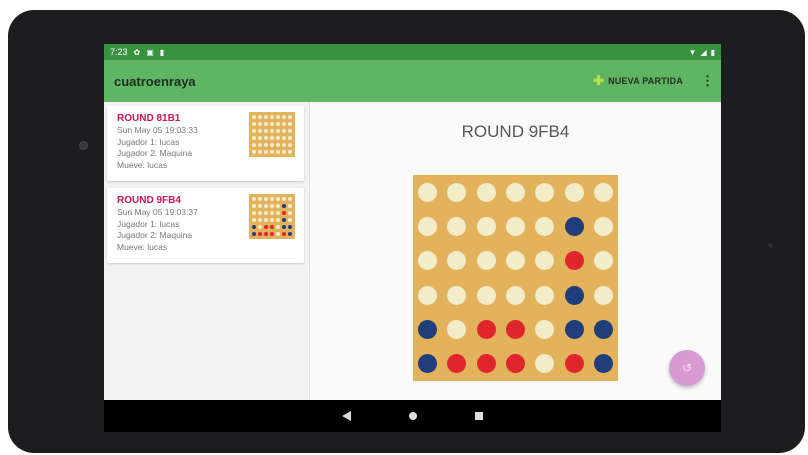  I want to click on battery-icon: ▮, so click(712, 52).